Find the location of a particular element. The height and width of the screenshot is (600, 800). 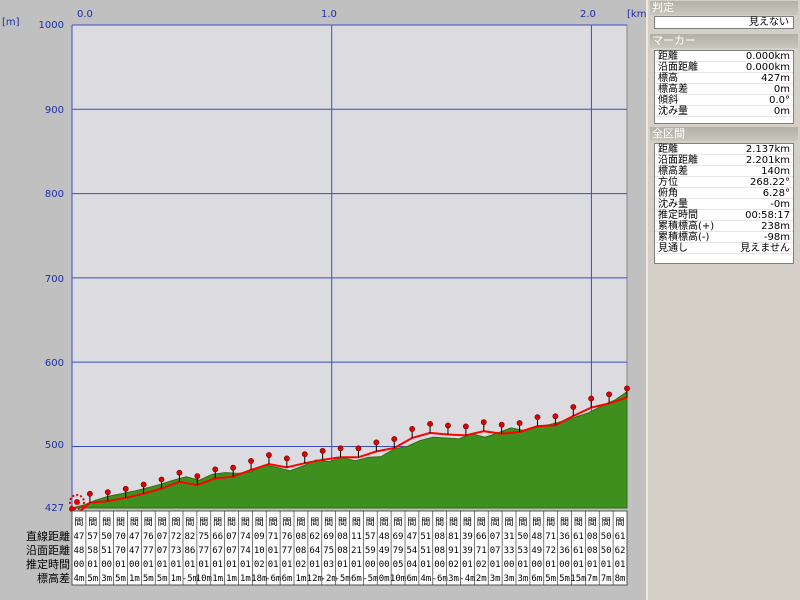

segment-cell: 57 is located at coordinates (92, 537).